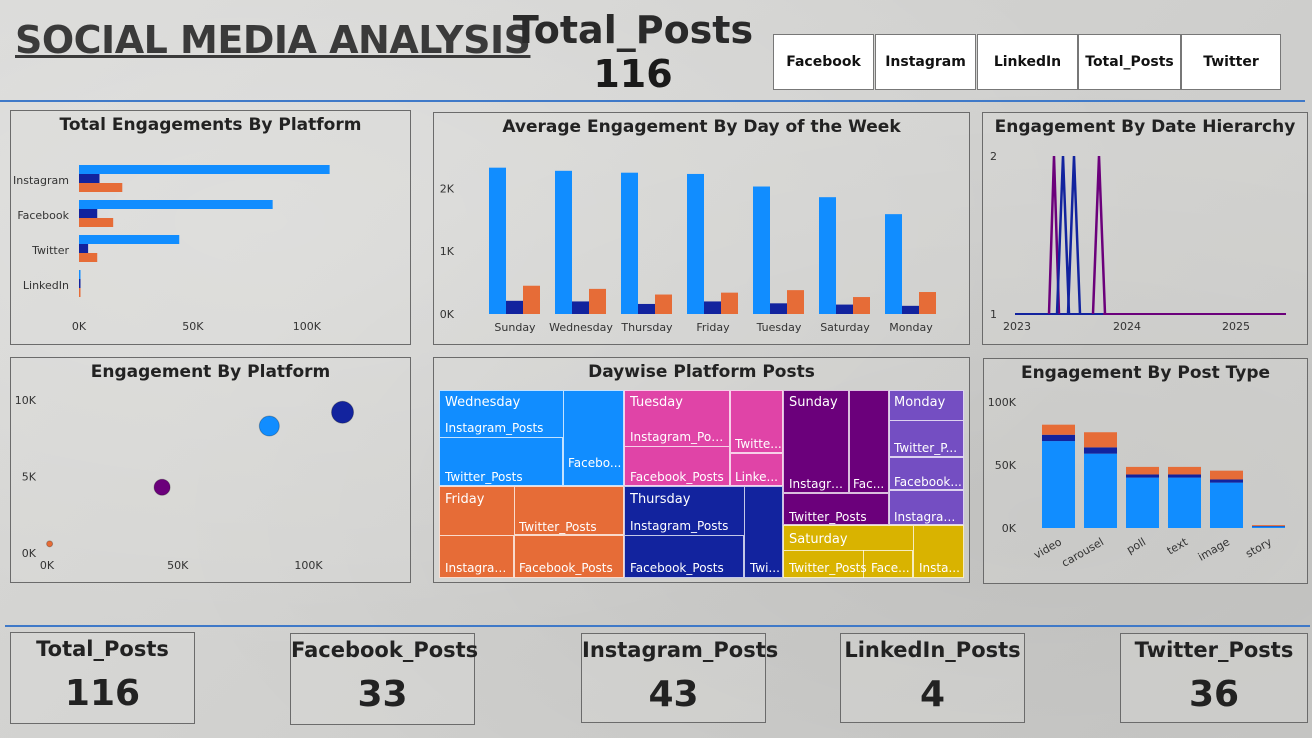  I want to click on y-tick-label: LinkedIn, so click(46, 285).